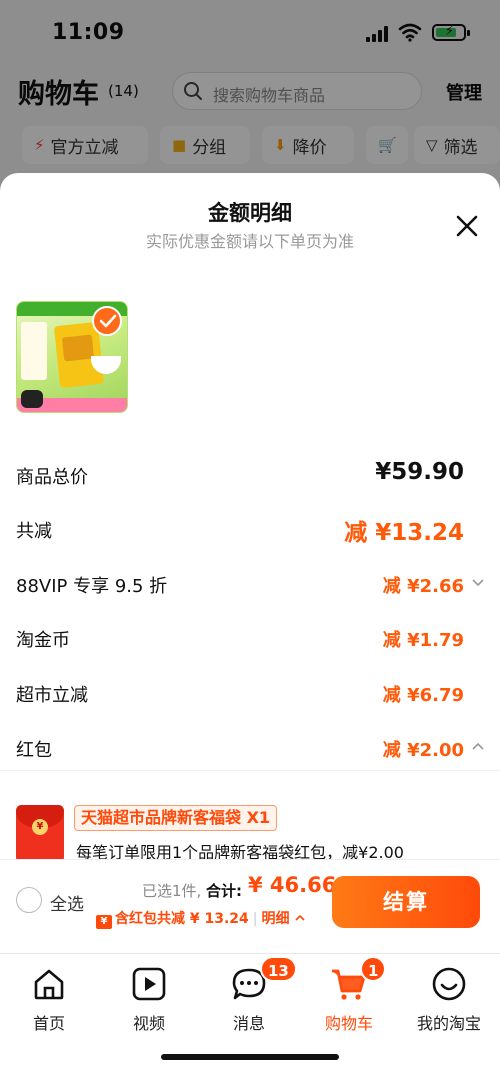  I want to click on home-indicator, so click(250, 1057).